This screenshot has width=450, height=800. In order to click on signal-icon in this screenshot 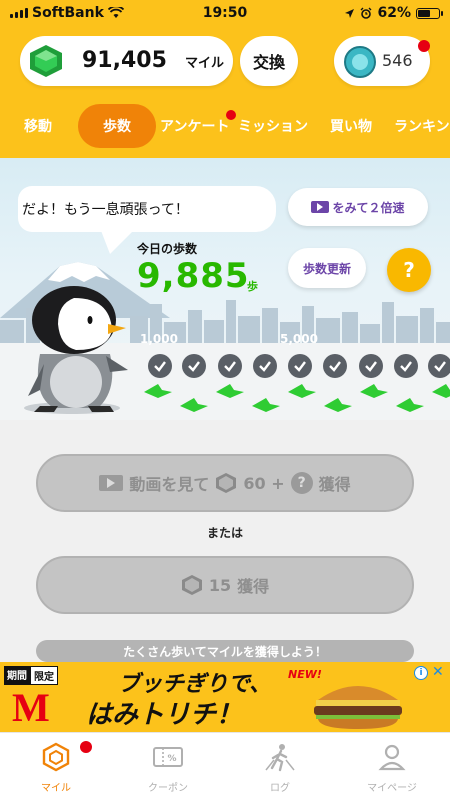, I will do `click(19, 13)`.